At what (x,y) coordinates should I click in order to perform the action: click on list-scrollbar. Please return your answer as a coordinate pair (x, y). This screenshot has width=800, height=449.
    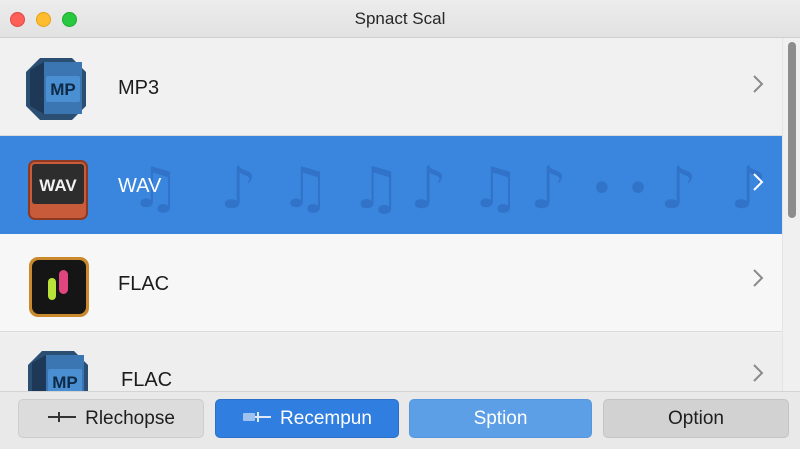
    Looking at the image, I should click on (791, 215).